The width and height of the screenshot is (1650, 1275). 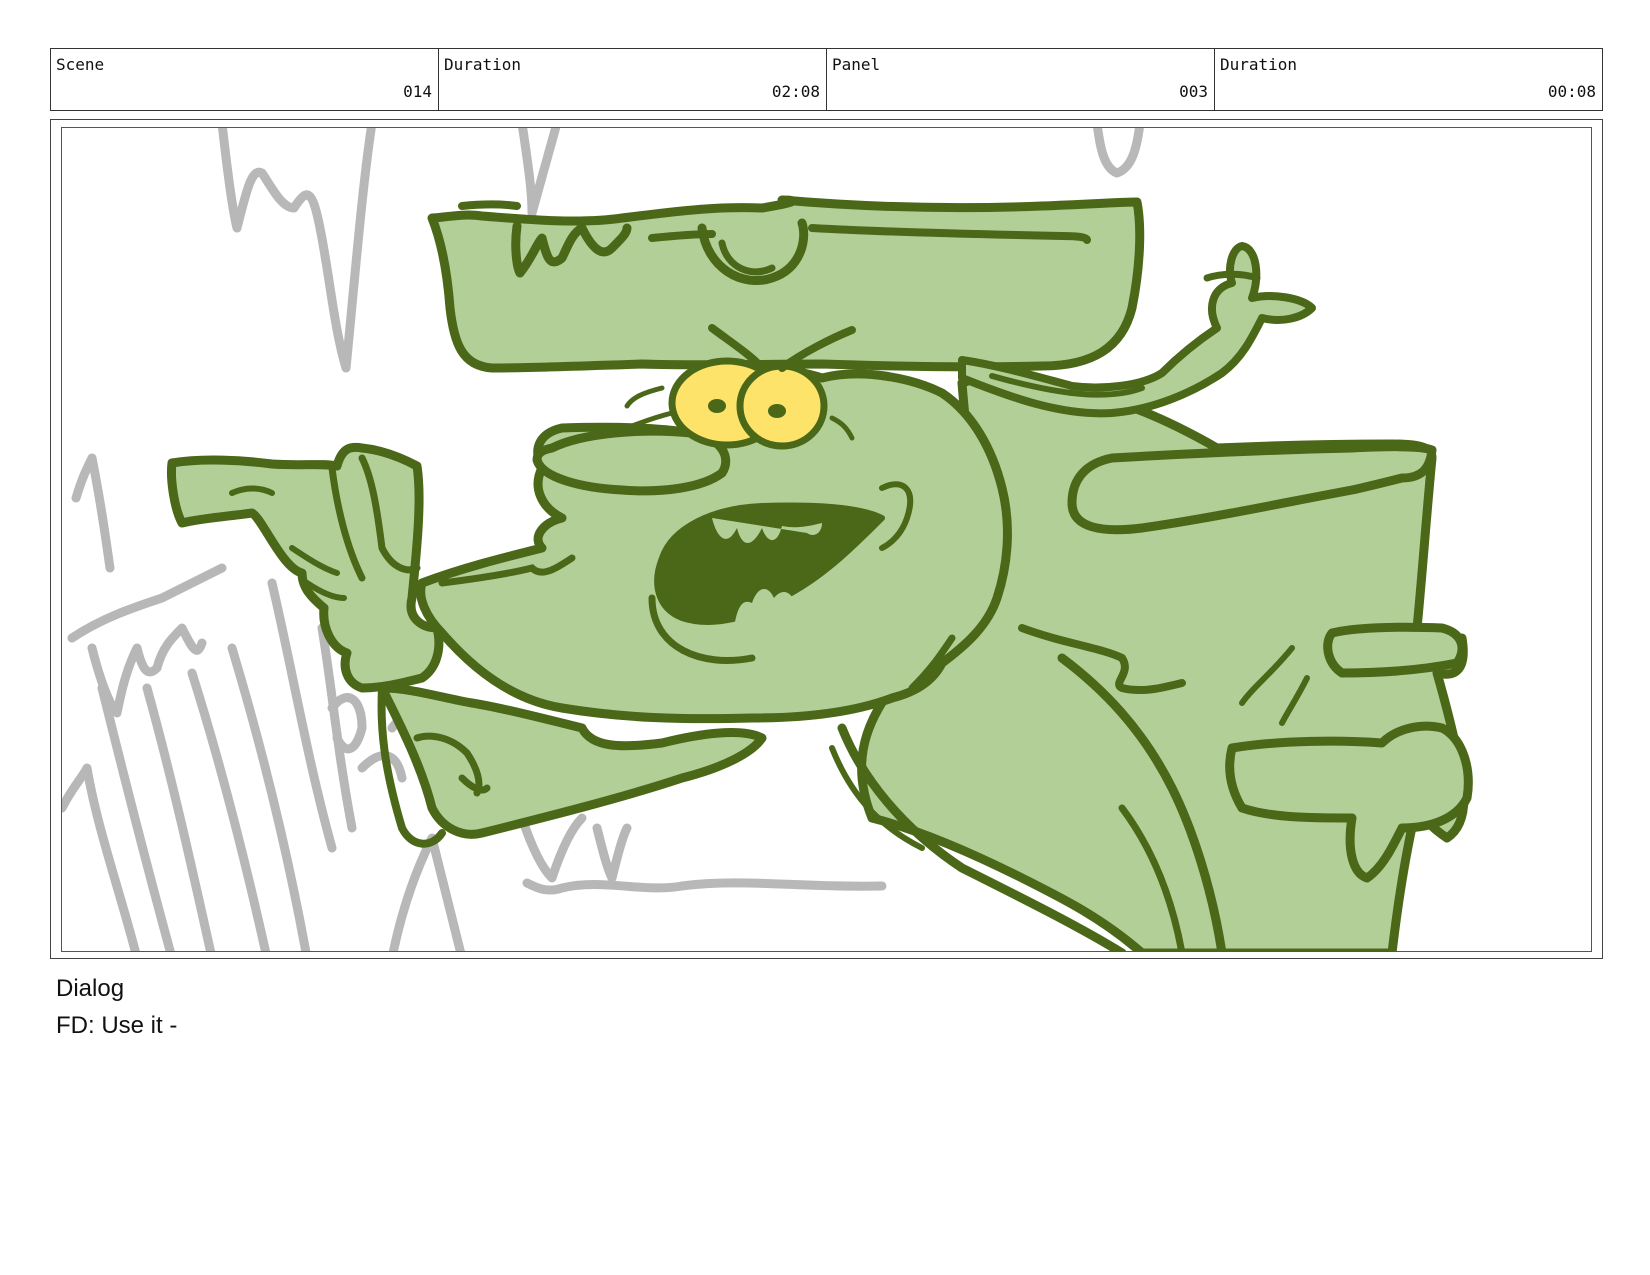 I want to click on pirate-hat, so click(x=786, y=284).